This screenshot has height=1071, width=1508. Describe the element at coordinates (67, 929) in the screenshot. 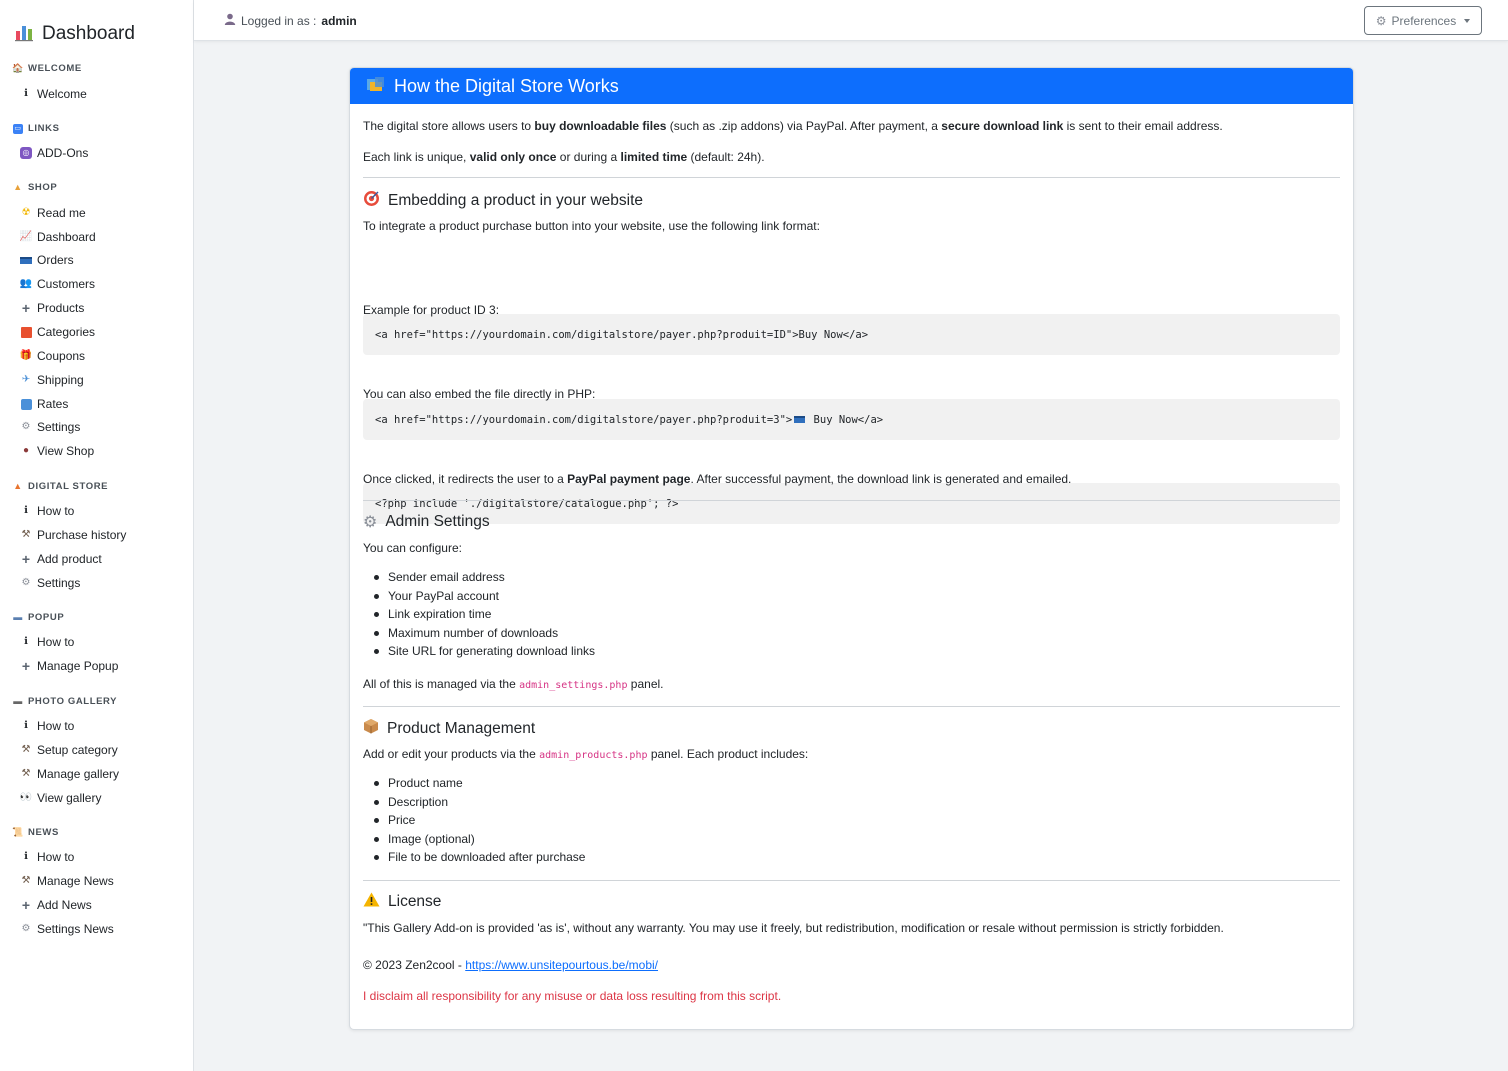

I see `sidebar-item-settings-news: ⚙ Settings News` at that location.